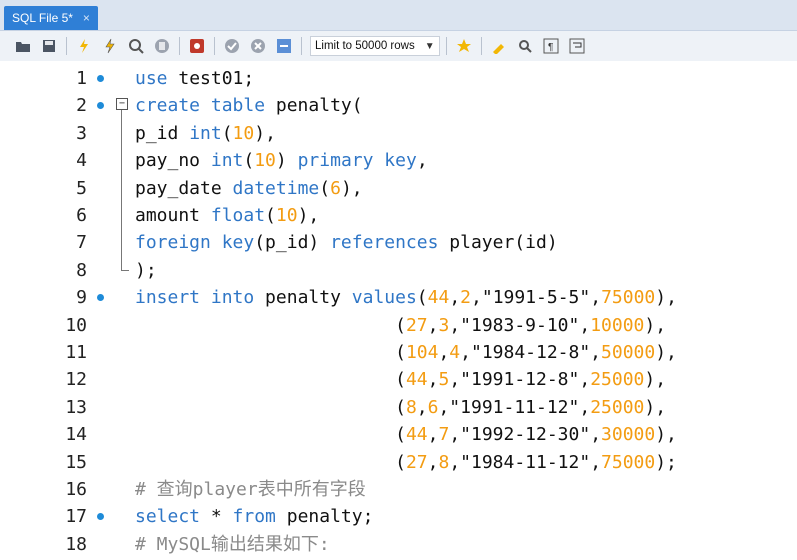  Describe the element at coordinates (398, 242) in the screenshot. I see `code-line: 7 foreign key(p_id) references player(id)` at that location.